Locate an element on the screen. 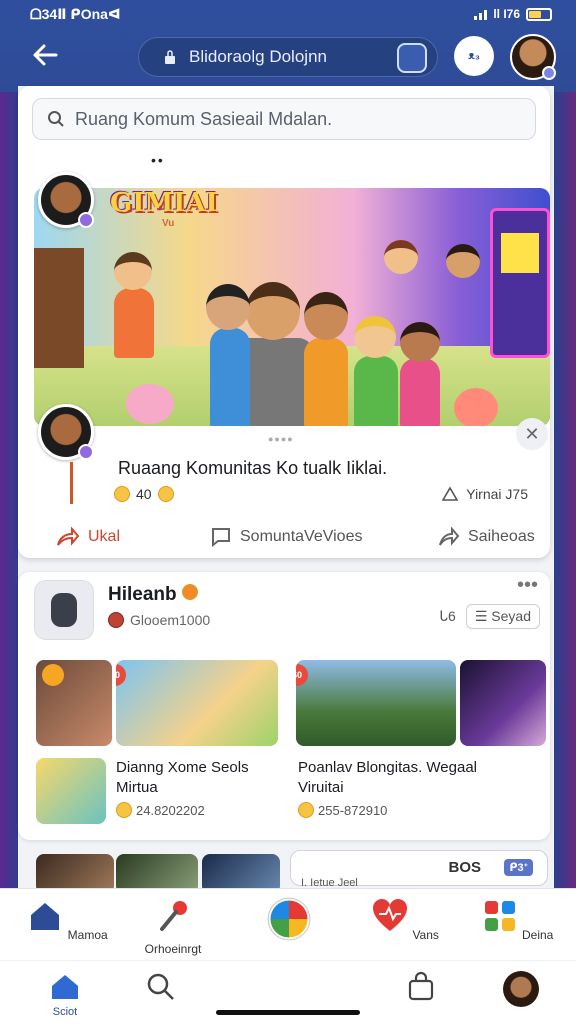 This screenshot has width=576, height=1024. tab-search is located at coordinates (161, 996).